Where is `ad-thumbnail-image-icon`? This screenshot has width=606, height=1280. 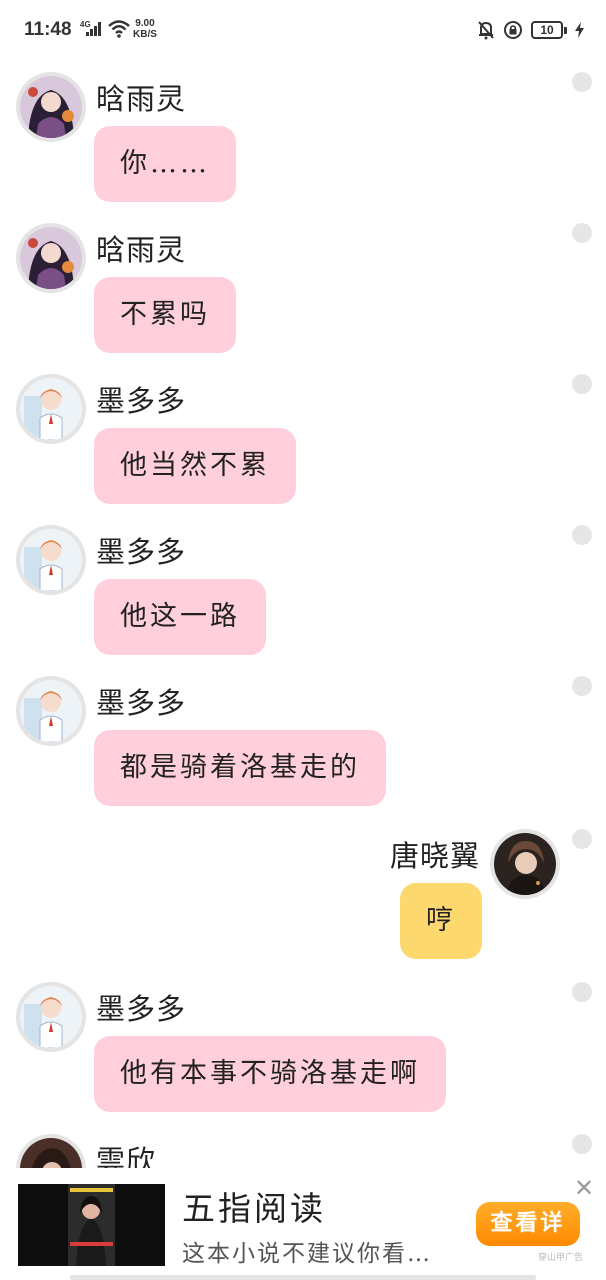
ad-thumbnail-image-icon is located at coordinates (91, 1225).